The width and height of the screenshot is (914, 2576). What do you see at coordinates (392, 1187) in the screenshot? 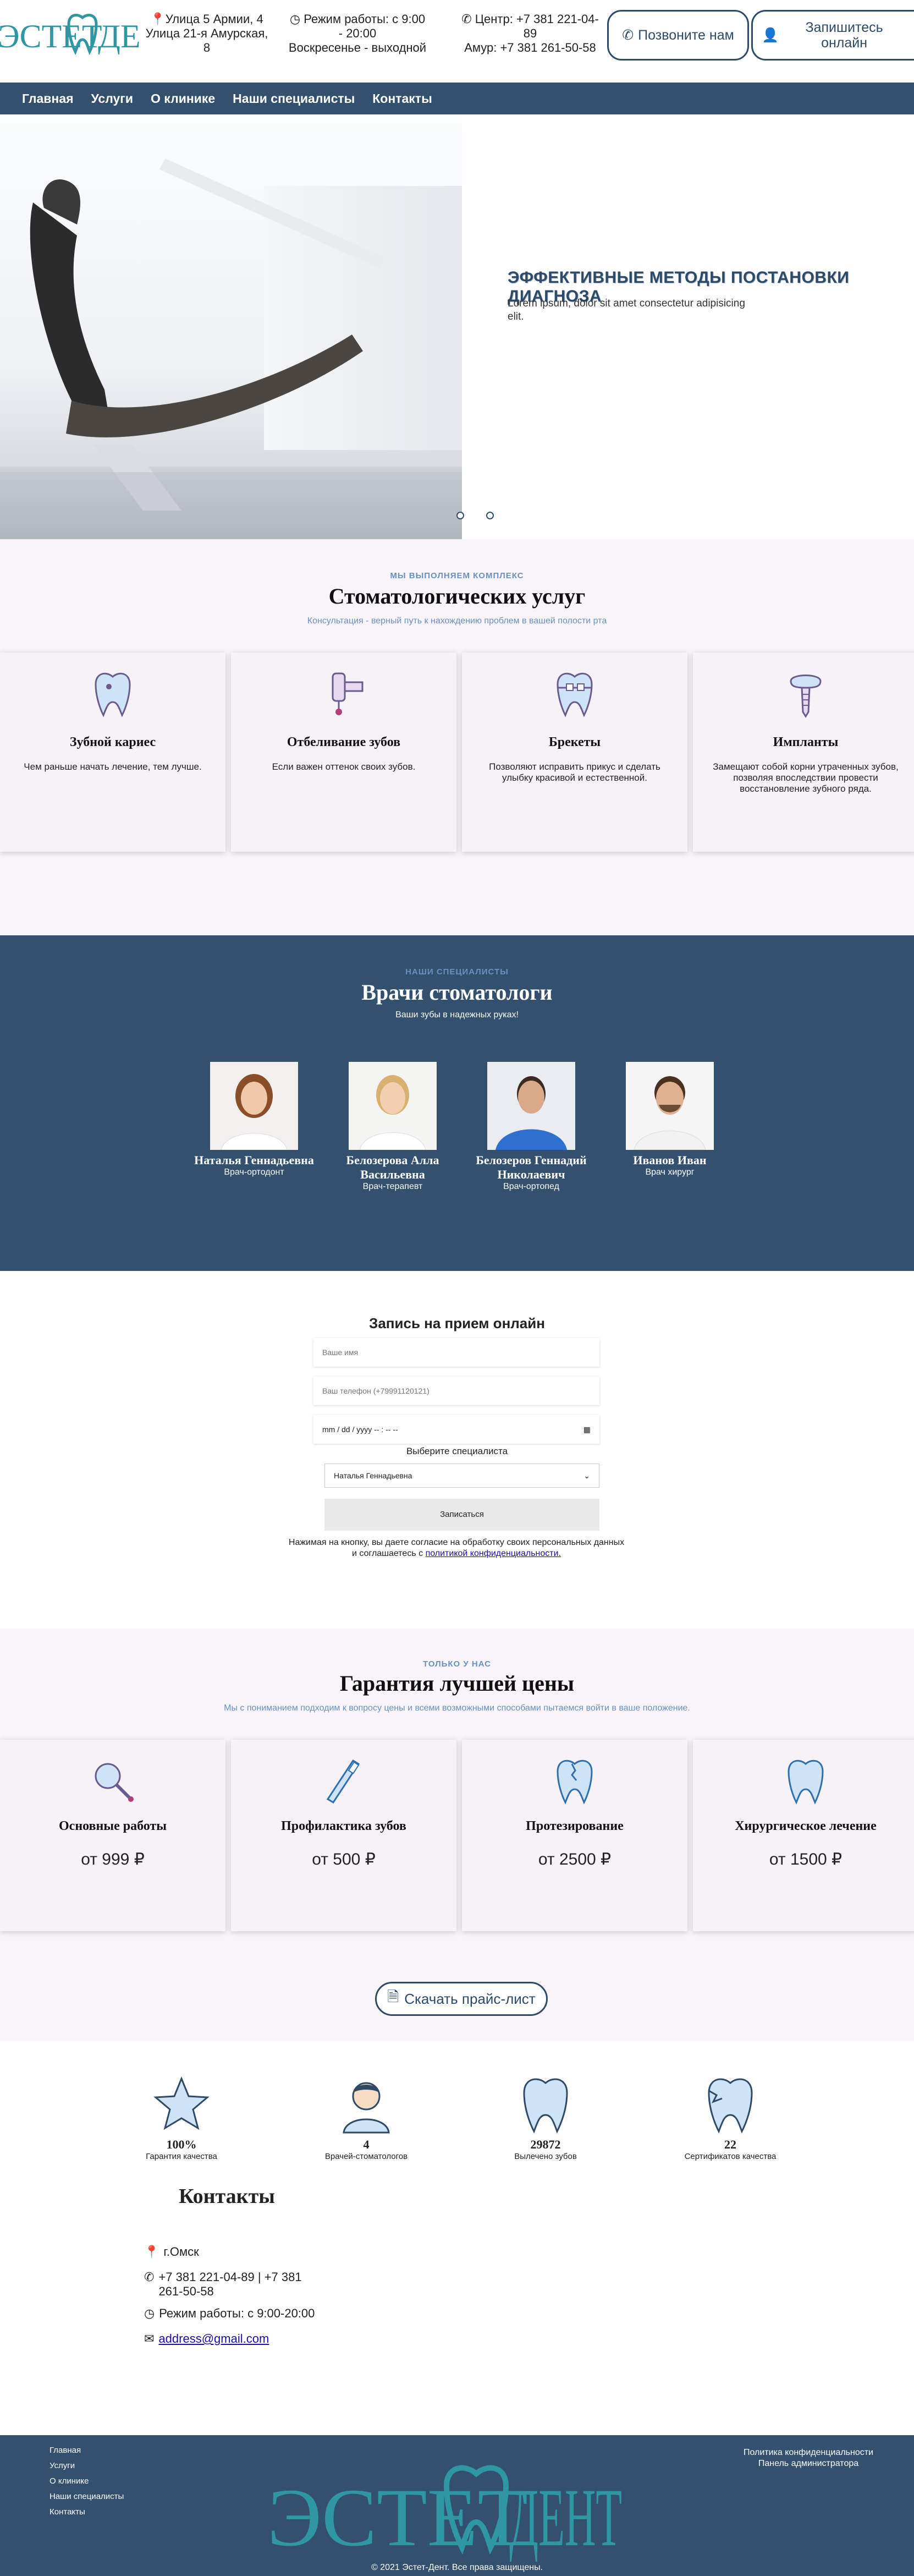
I see `doctor-role: Врач-терапевт` at bounding box center [392, 1187].